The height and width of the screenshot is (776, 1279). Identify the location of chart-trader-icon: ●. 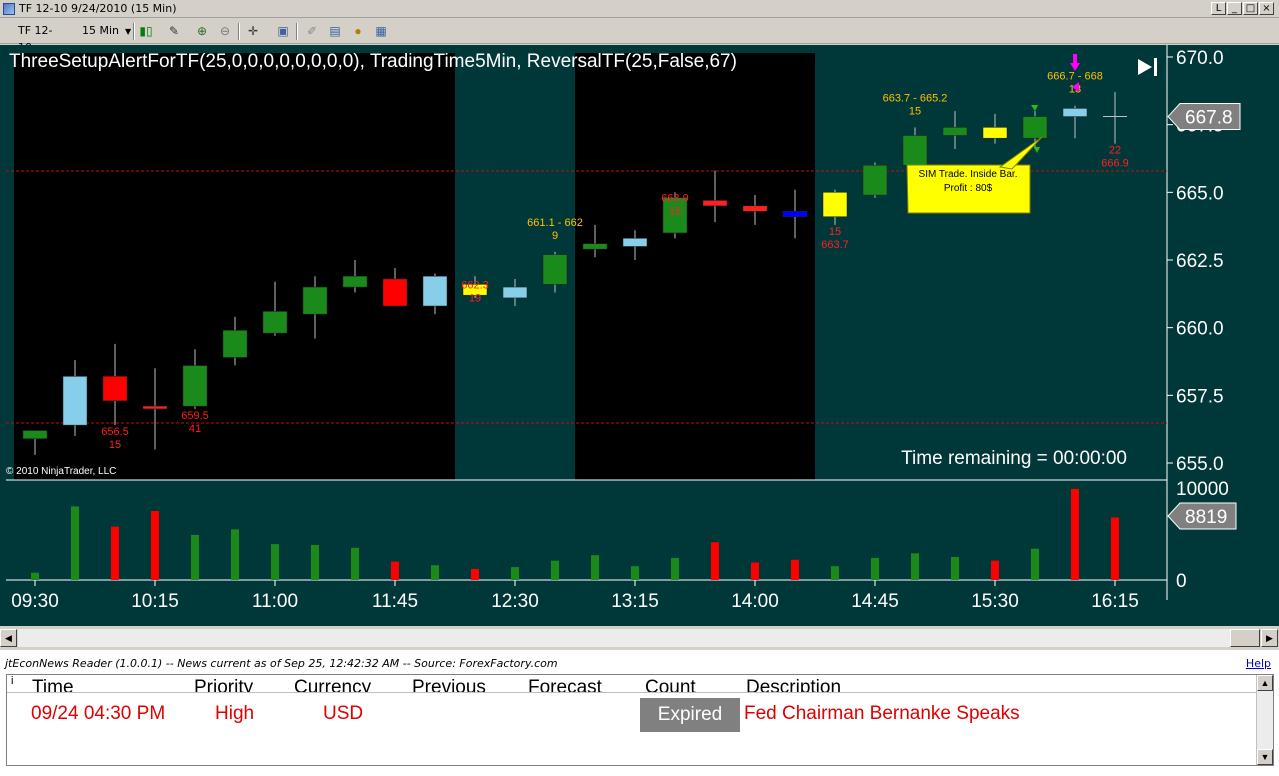
(358, 31).